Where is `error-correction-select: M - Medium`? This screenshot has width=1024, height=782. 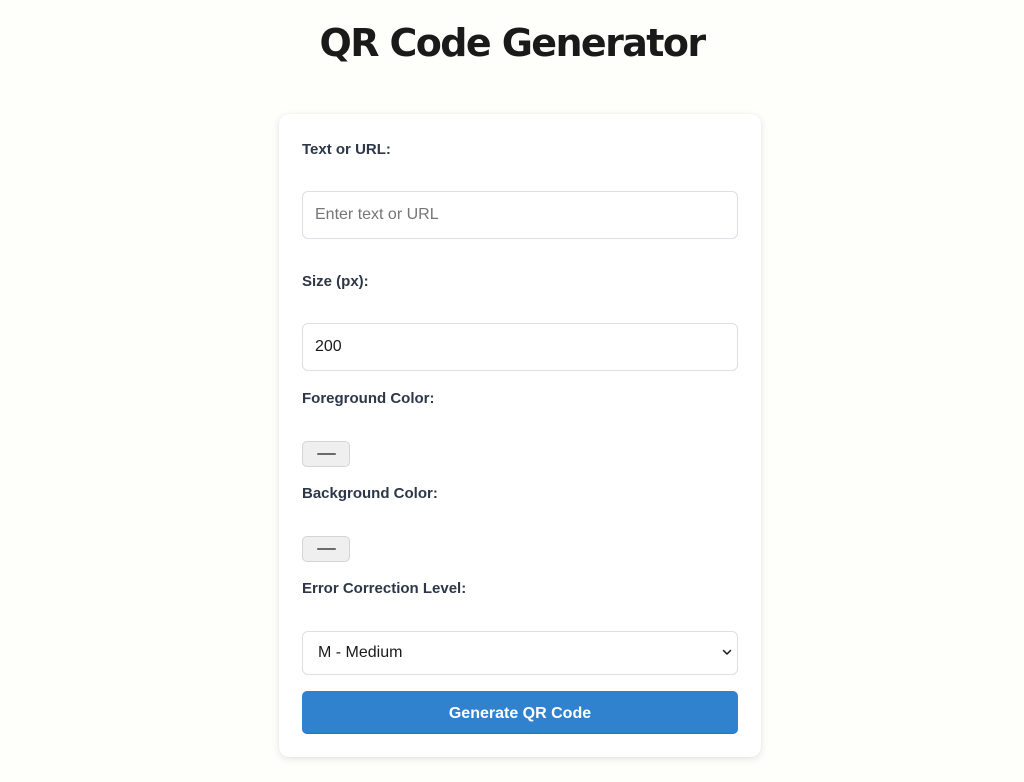
error-correction-select: M - Medium is located at coordinates (520, 653).